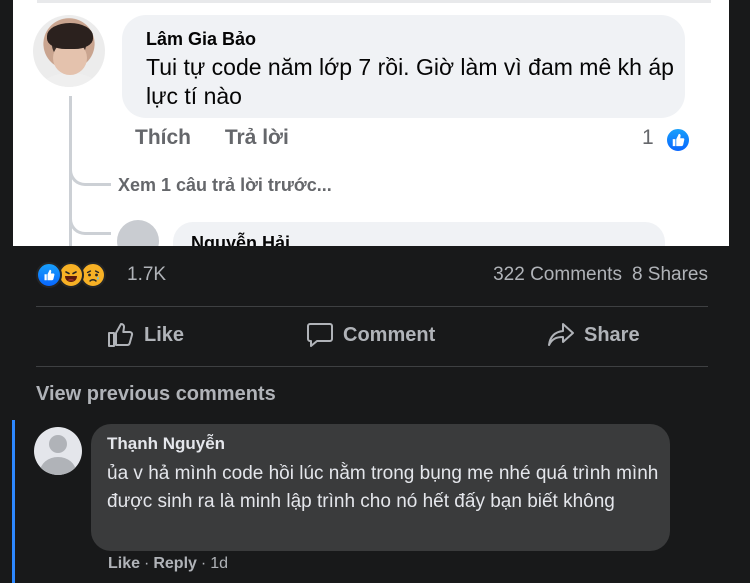 The width and height of the screenshot is (750, 583). Describe the element at coordinates (389, 334) in the screenshot. I see `comment-label: Comment` at that location.